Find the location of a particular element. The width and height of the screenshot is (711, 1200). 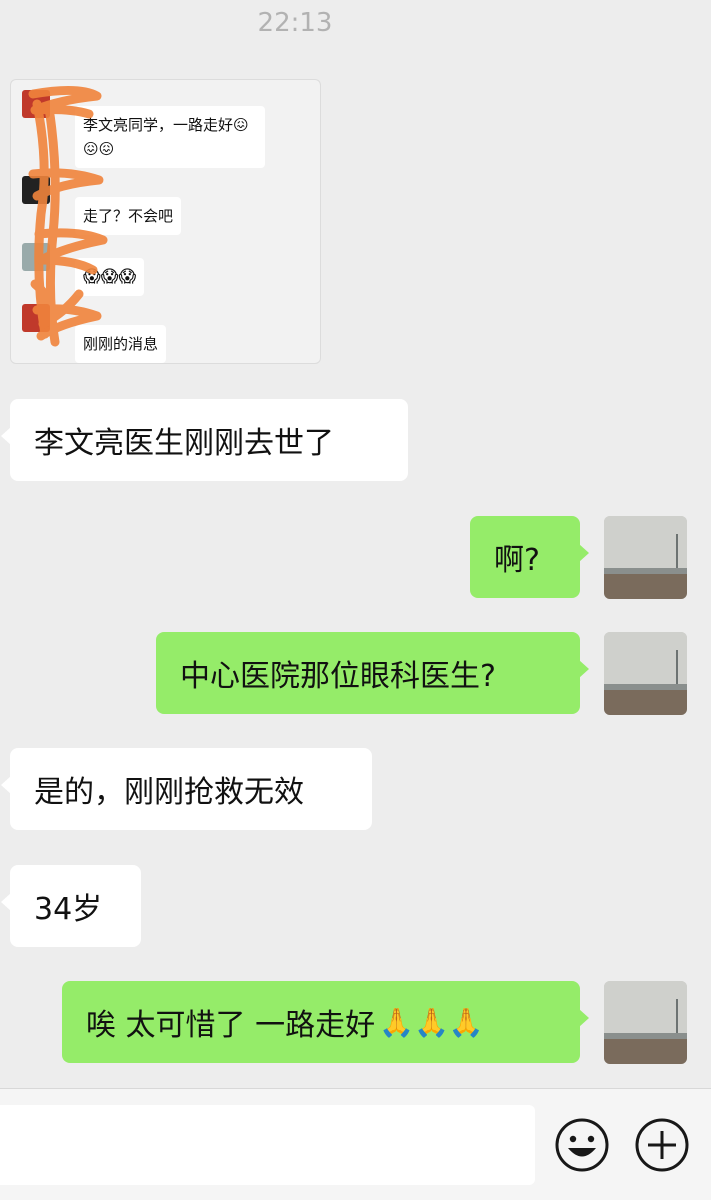

forwarded-message: 刚刚的消息 is located at coordinates (121, 344).